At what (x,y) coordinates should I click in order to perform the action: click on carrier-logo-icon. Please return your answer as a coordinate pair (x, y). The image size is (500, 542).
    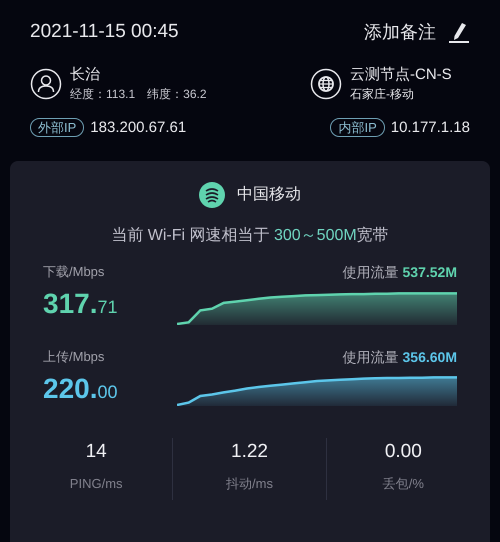
    Looking at the image, I should click on (212, 195).